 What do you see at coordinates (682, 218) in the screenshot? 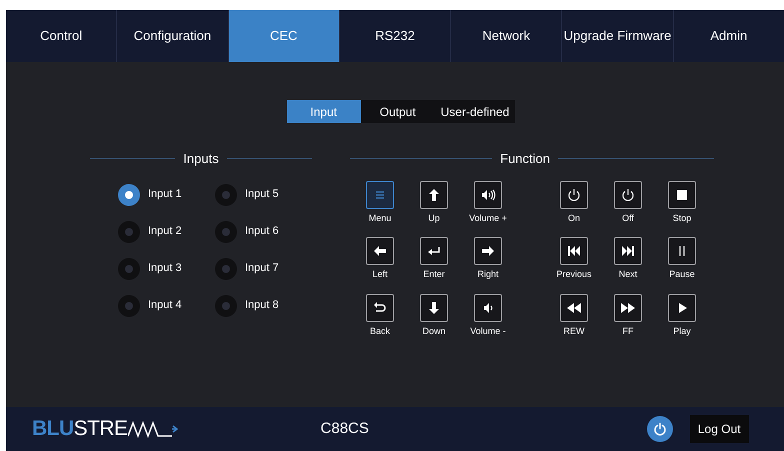
I see `button-label: Stop` at bounding box center [682, 218].